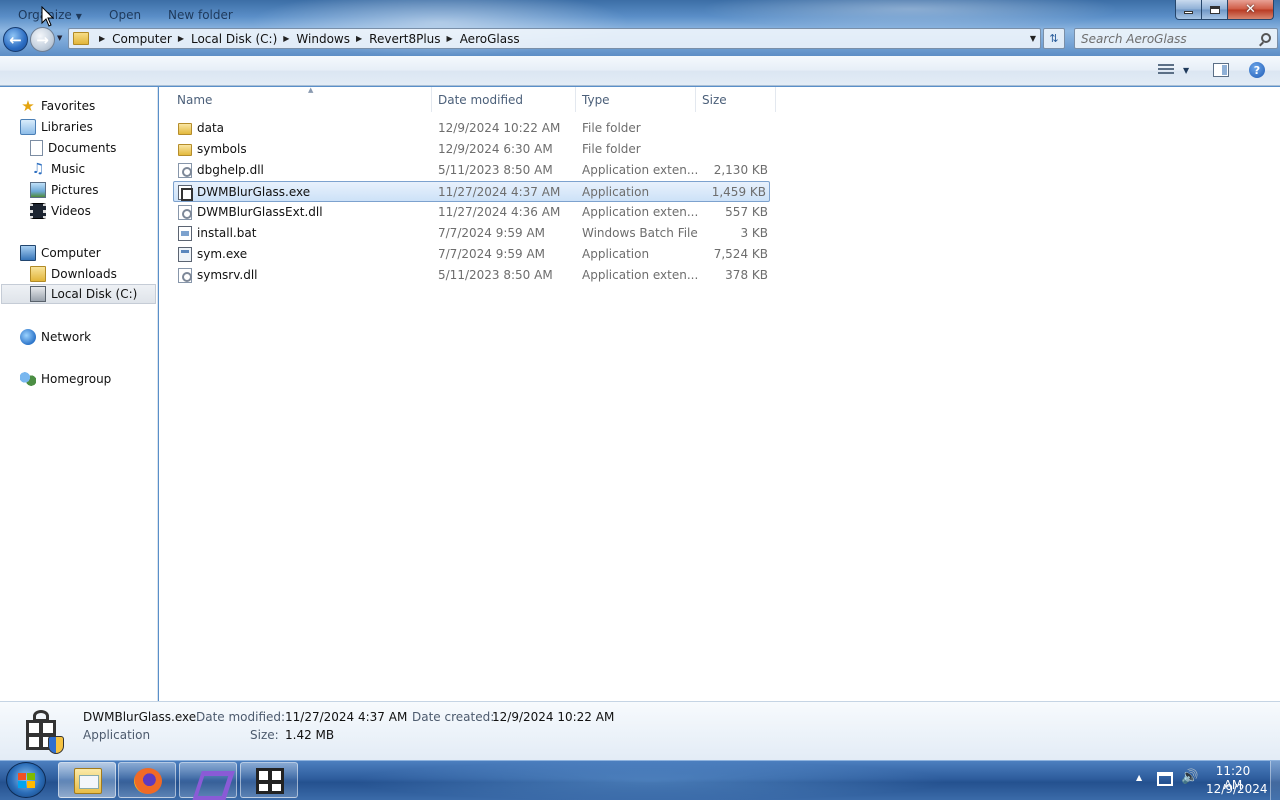  I want to click on column-label: Type, so click(596, 99).